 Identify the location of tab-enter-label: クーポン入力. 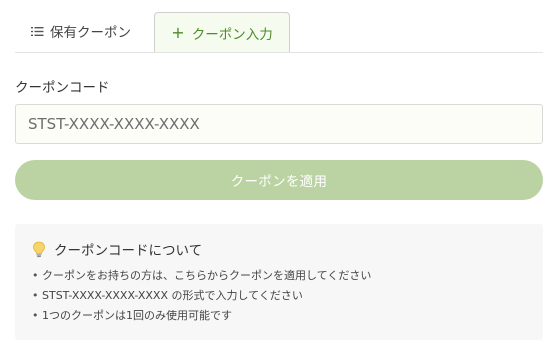
(232, 34).